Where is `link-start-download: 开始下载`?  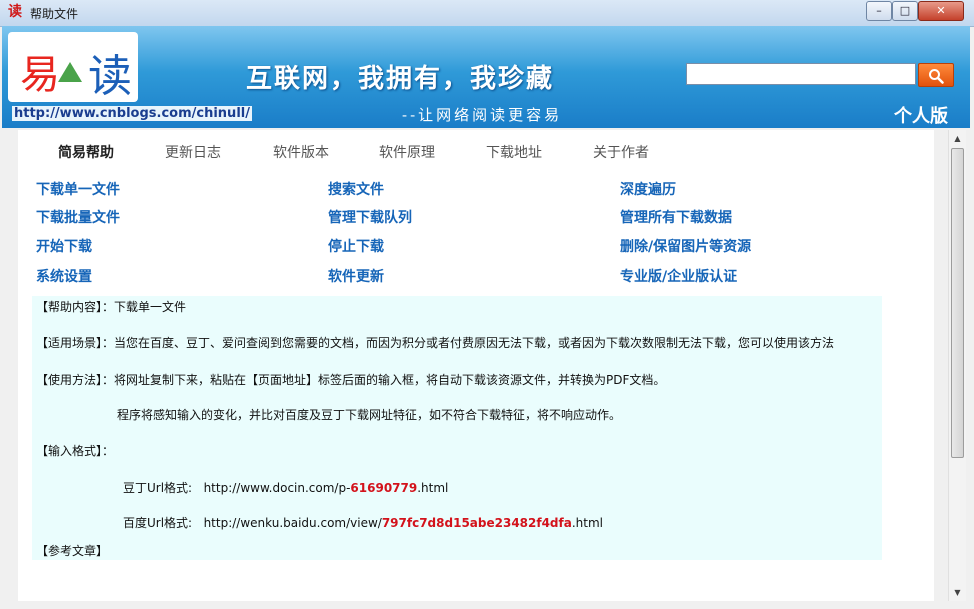 link-start-download: 开始下载 is located at coordinates (64, 246).